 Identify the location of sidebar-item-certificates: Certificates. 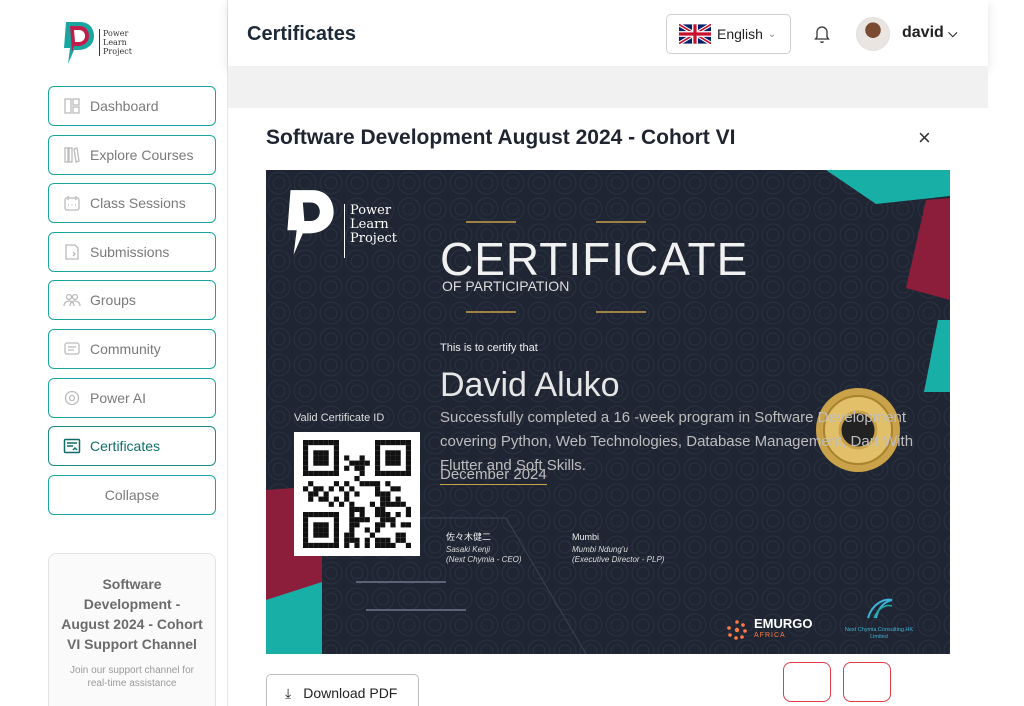
(132, 446).